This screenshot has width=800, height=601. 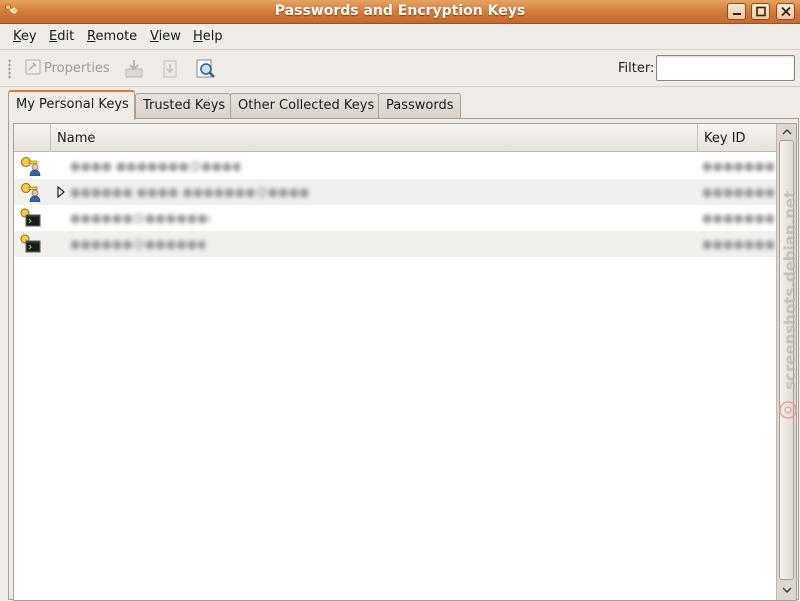 I want to click on scroll-down-arrow-icon, so click(x=787, y=590).